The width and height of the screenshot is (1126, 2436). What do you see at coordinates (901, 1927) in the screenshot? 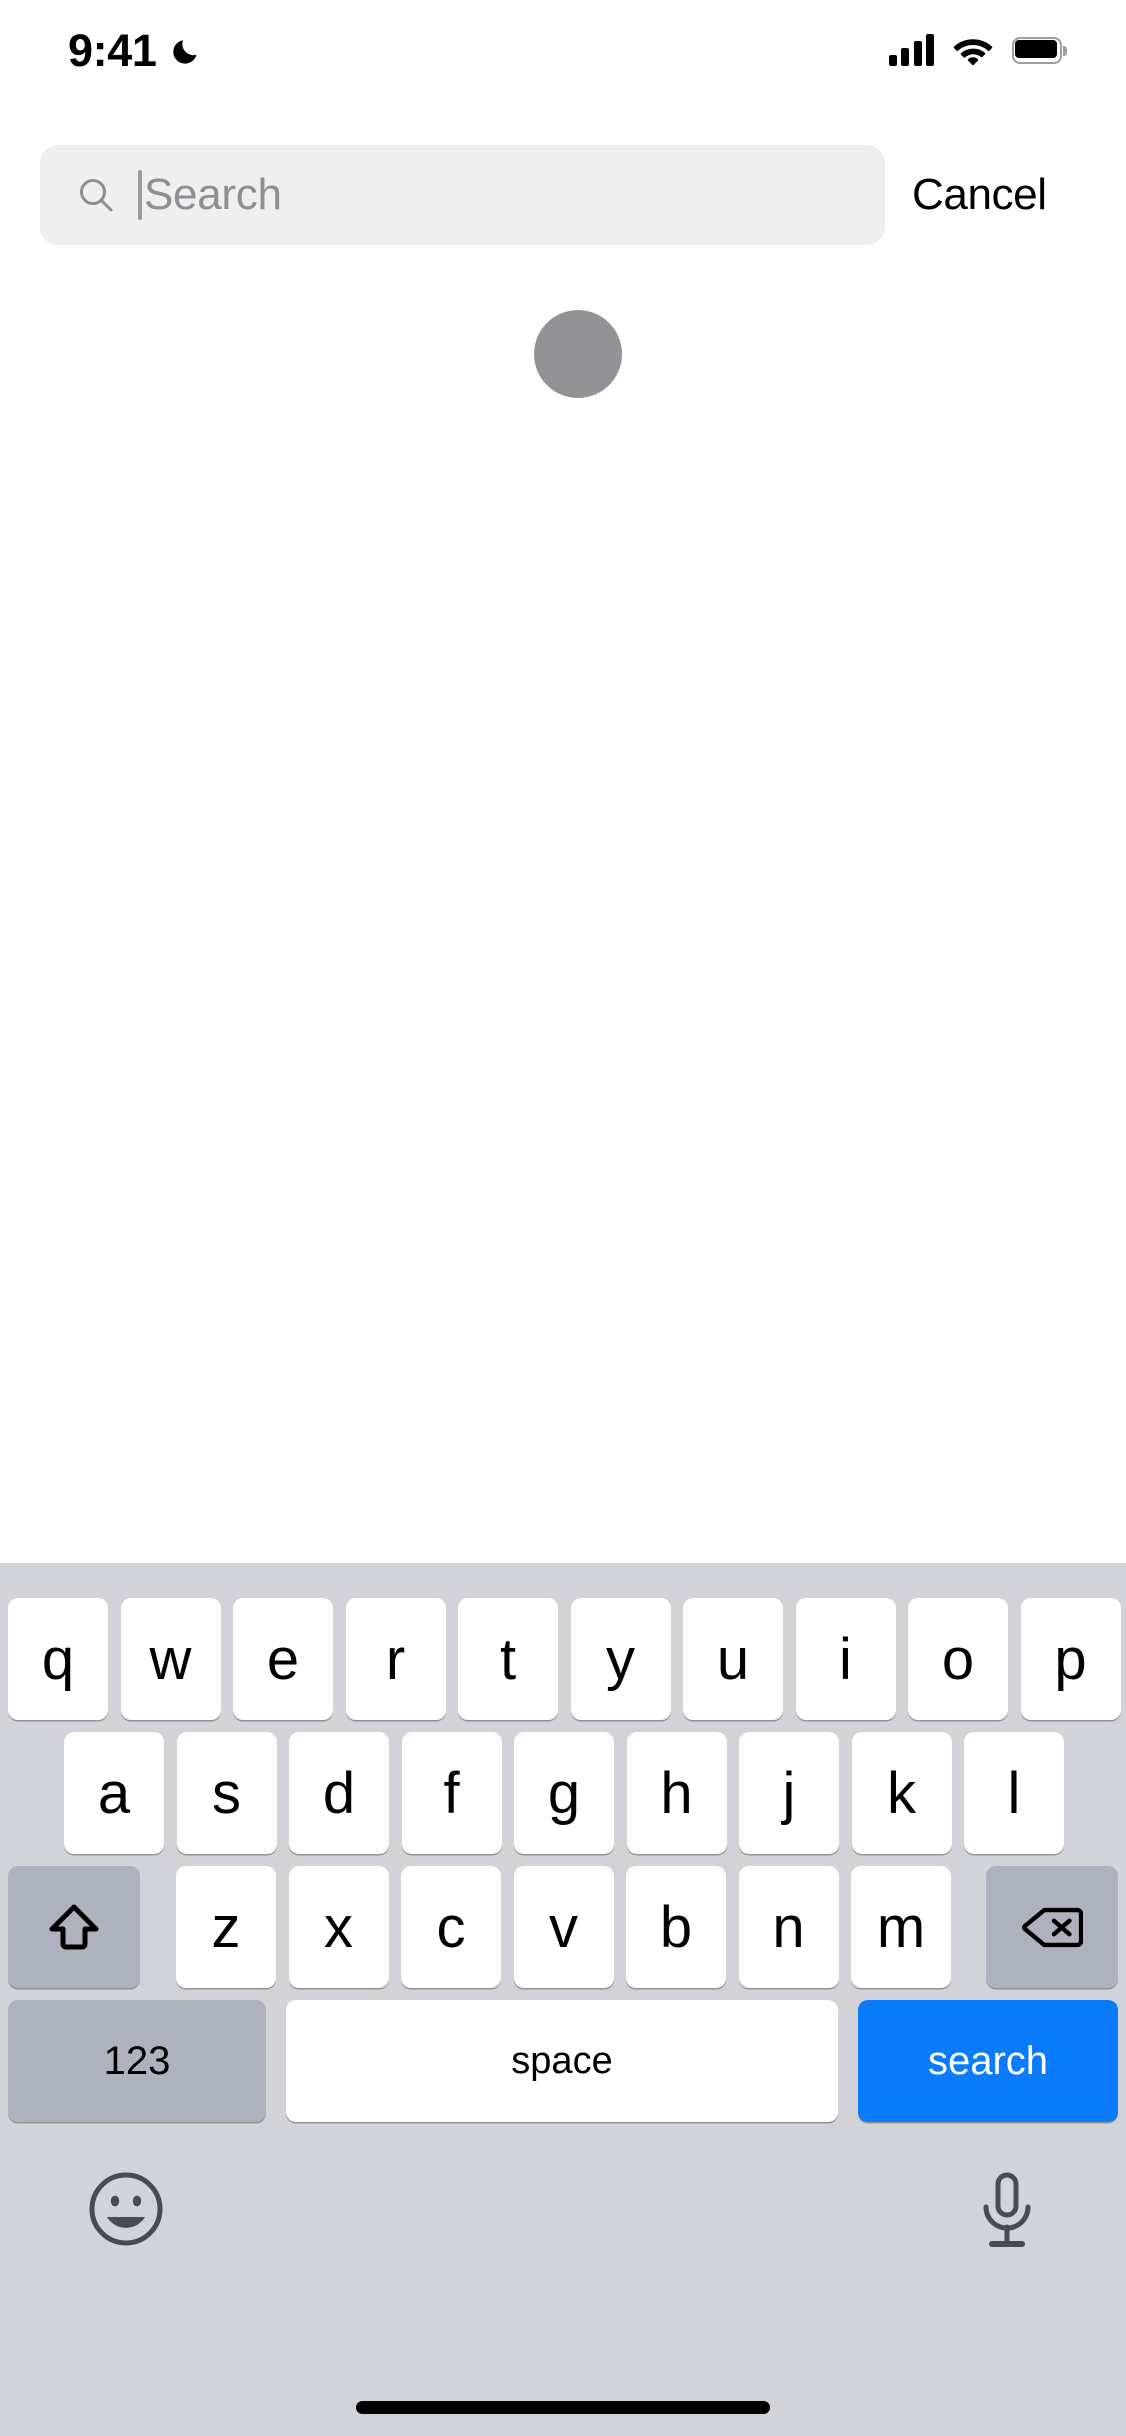
I see `key-m: m` at bounding box center [901, 1927].